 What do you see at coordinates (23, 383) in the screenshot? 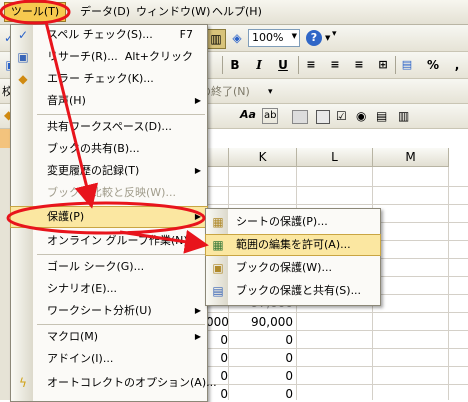
I see `lightning-icon: ϟ` at bounding box center [23, 383].